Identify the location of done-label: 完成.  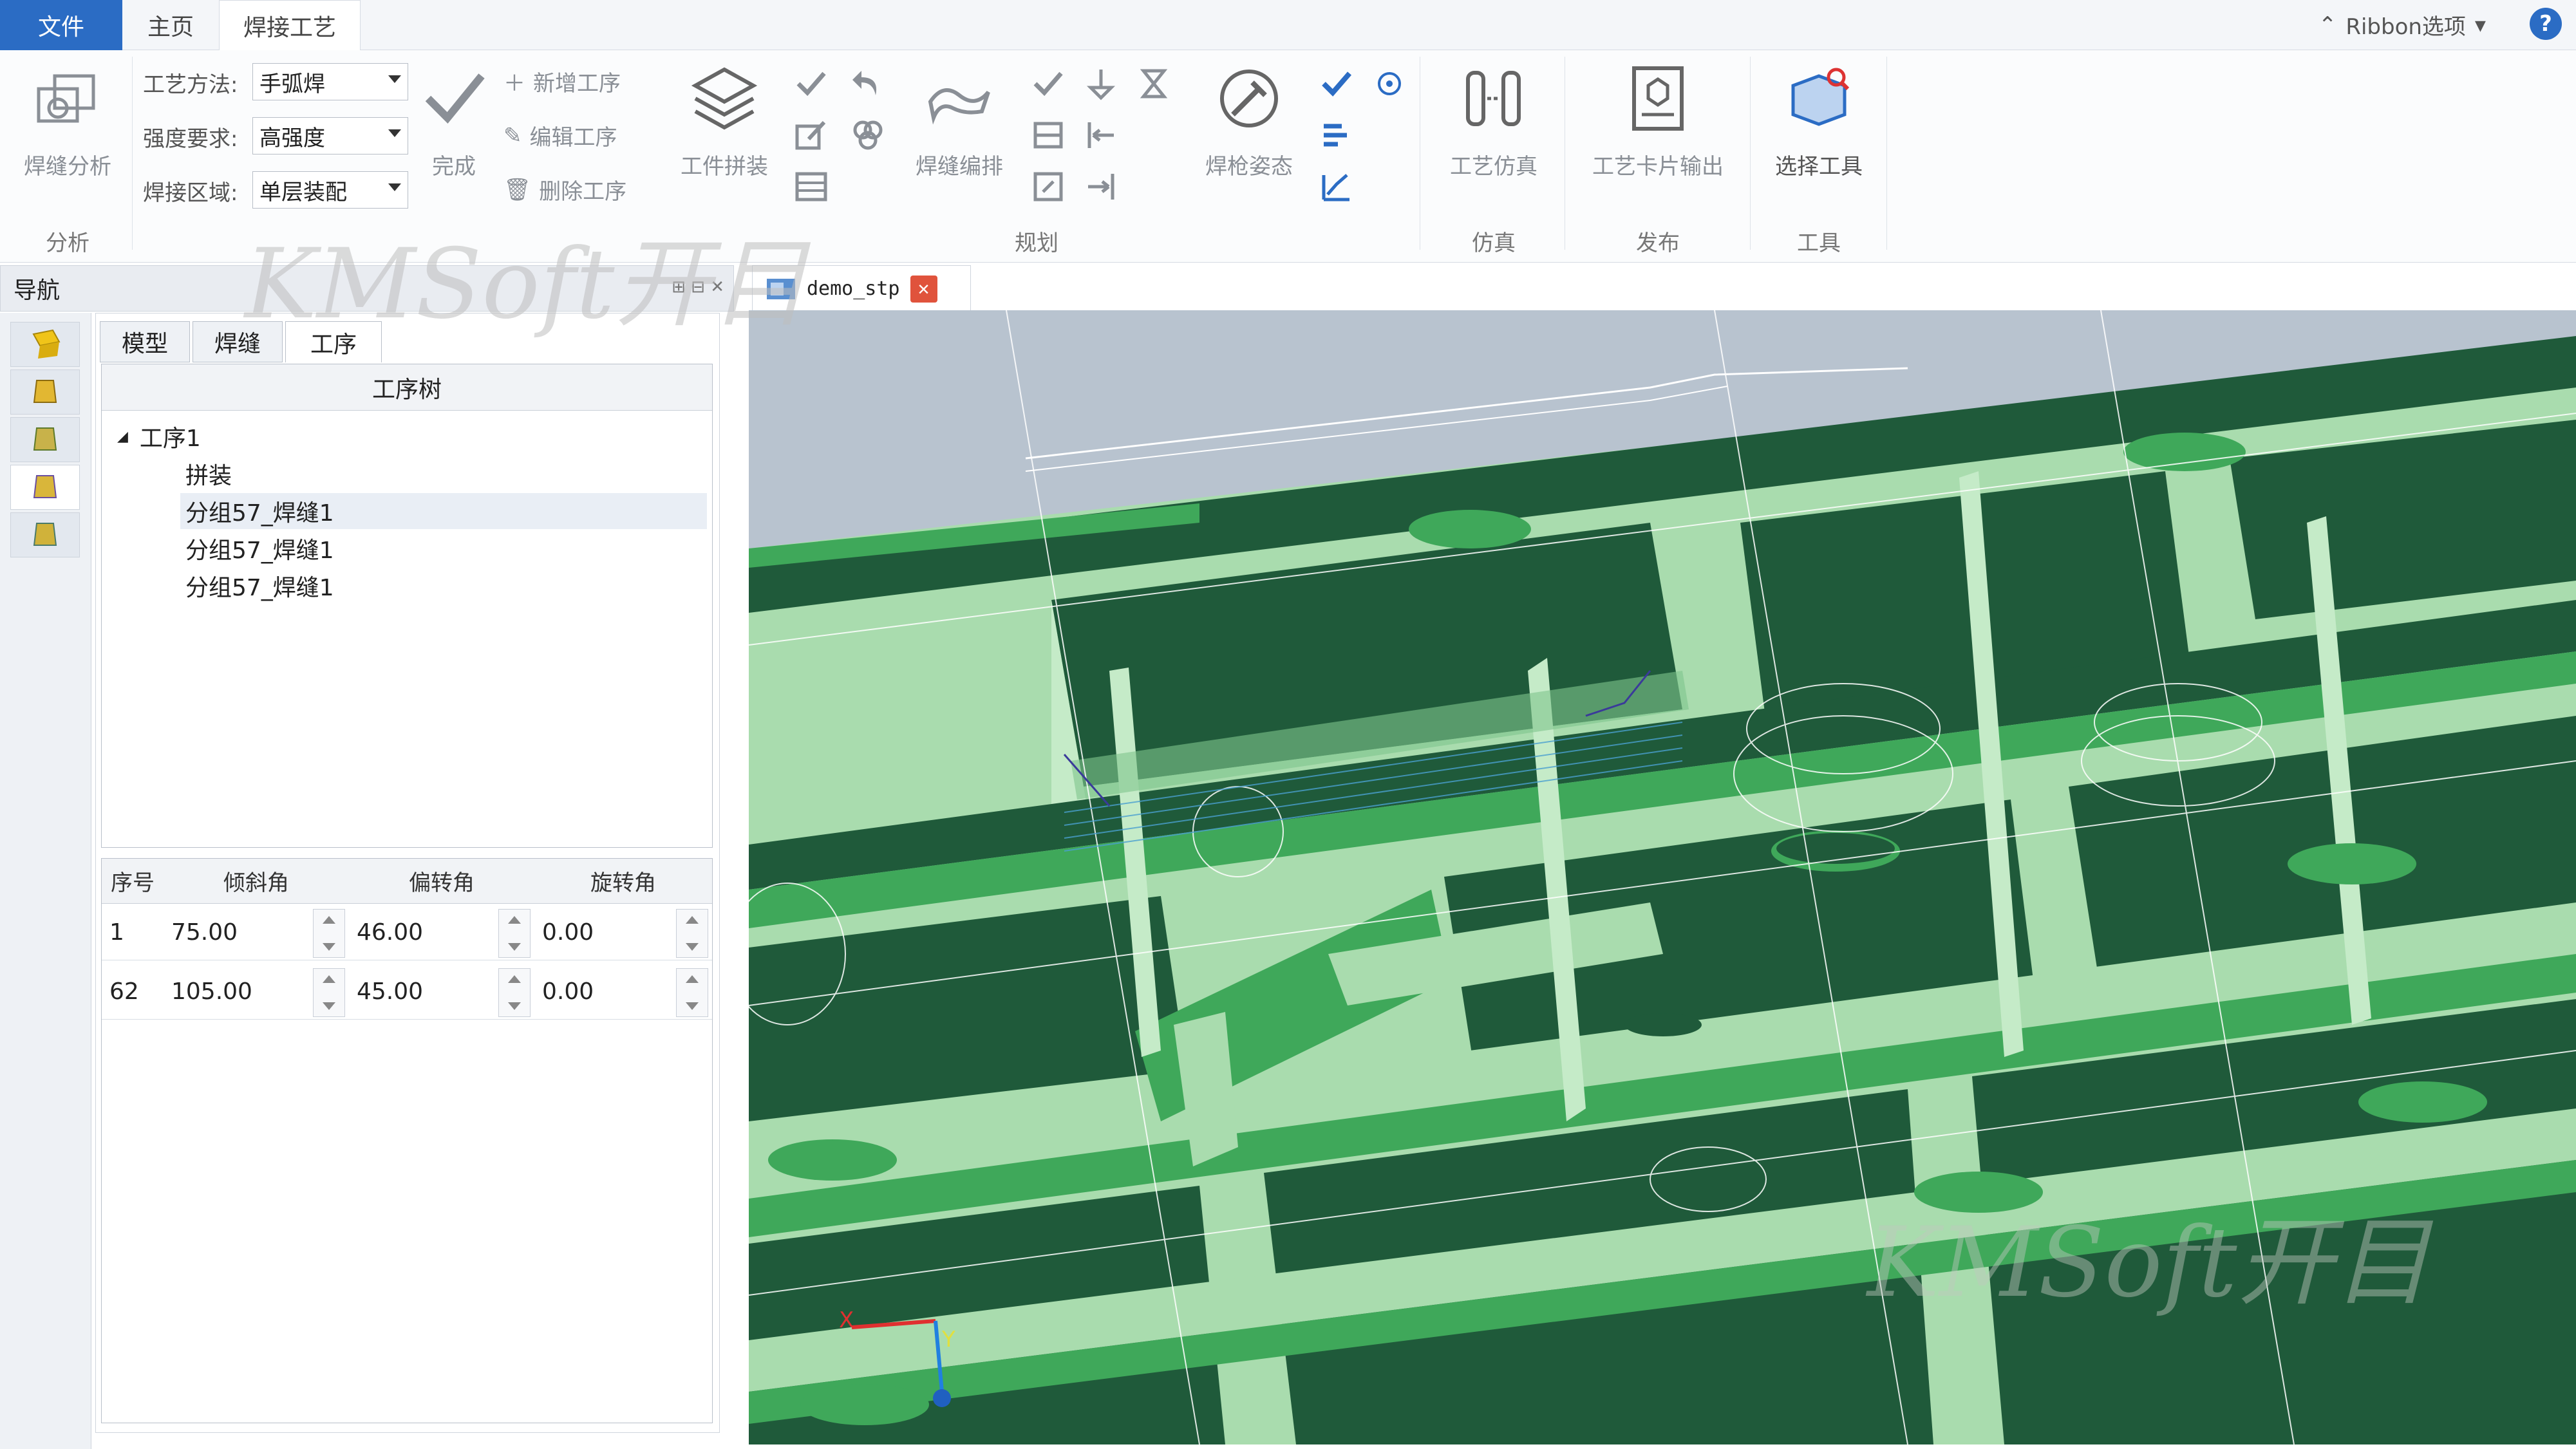
(454, 167).